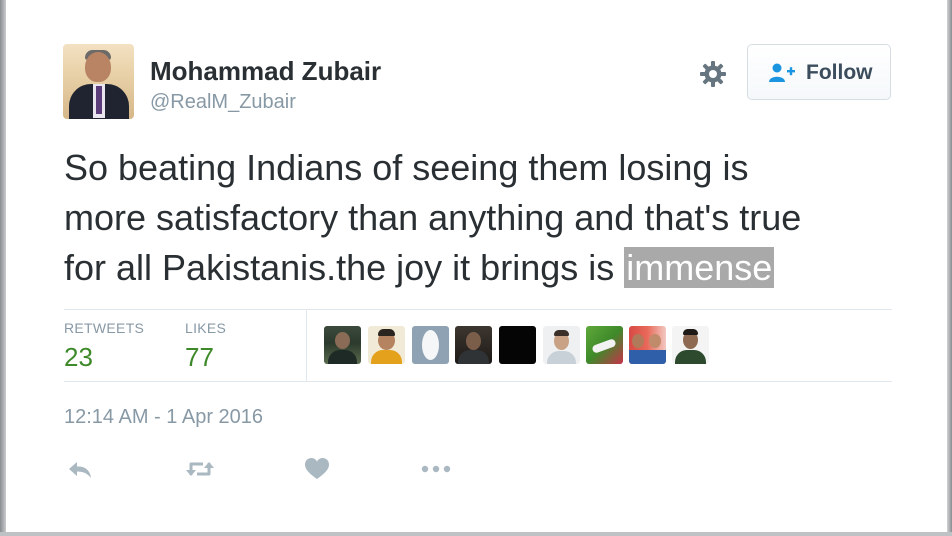 The width and height of the screenshot is (952, 536). I want to click on author-handle: @RealM_Zubair, so click(223, 102).